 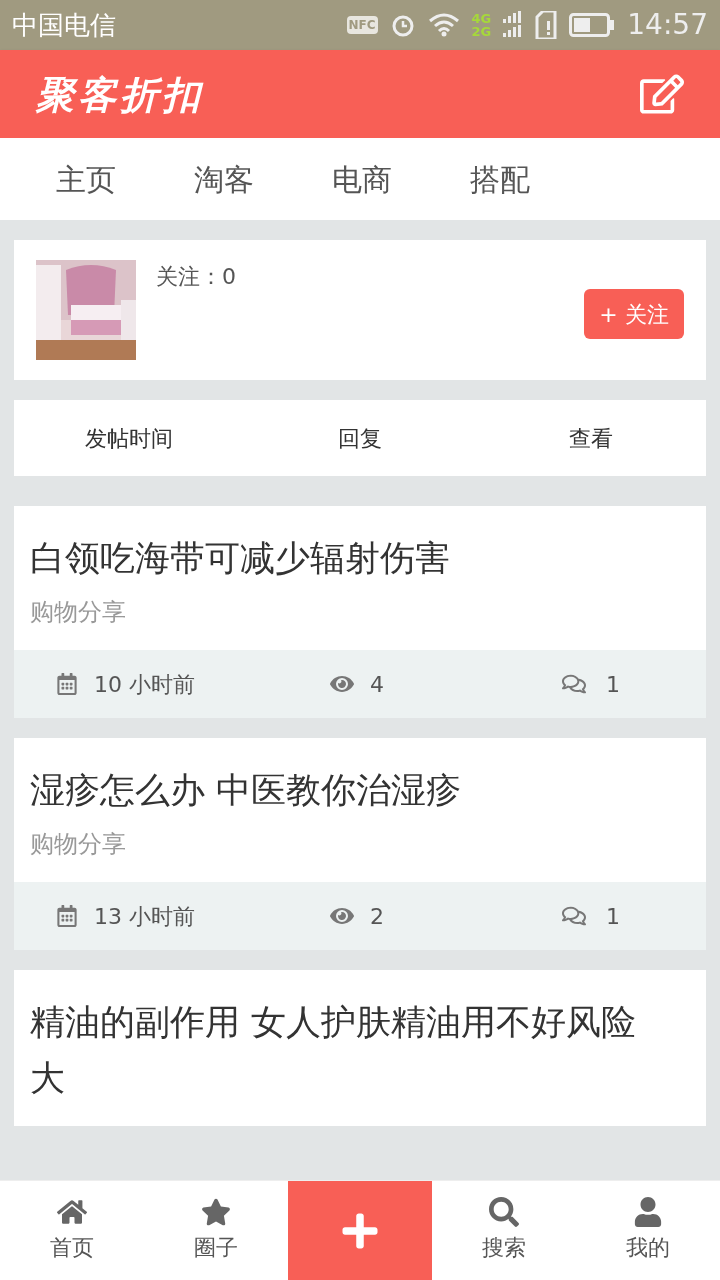 What do you see at coordinates (546, 25) in the screenshot?
I see `sim-icon` at bounding box center [546, 25].